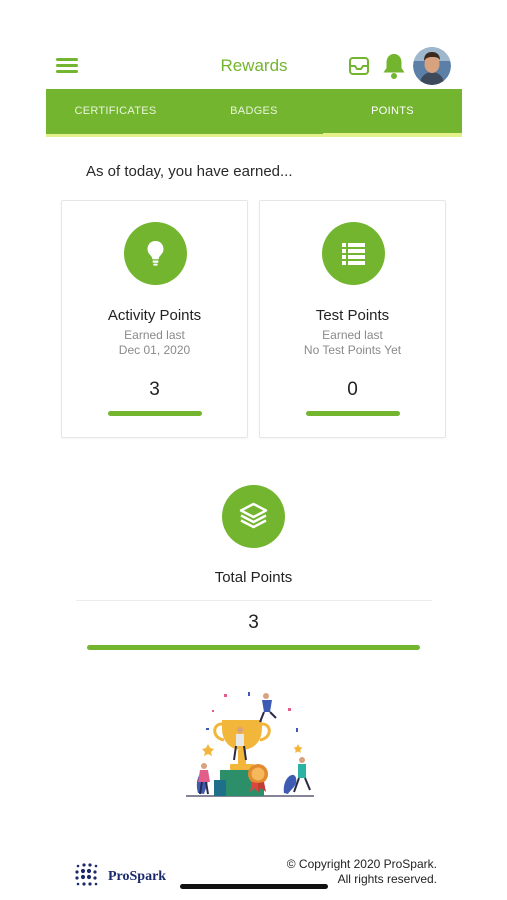 Image resolution: width=507 pixels, height=900 pixels. Describe the element at coordinates (392, 134) in the screenshot. I see `active-tab-indicator` at that location.